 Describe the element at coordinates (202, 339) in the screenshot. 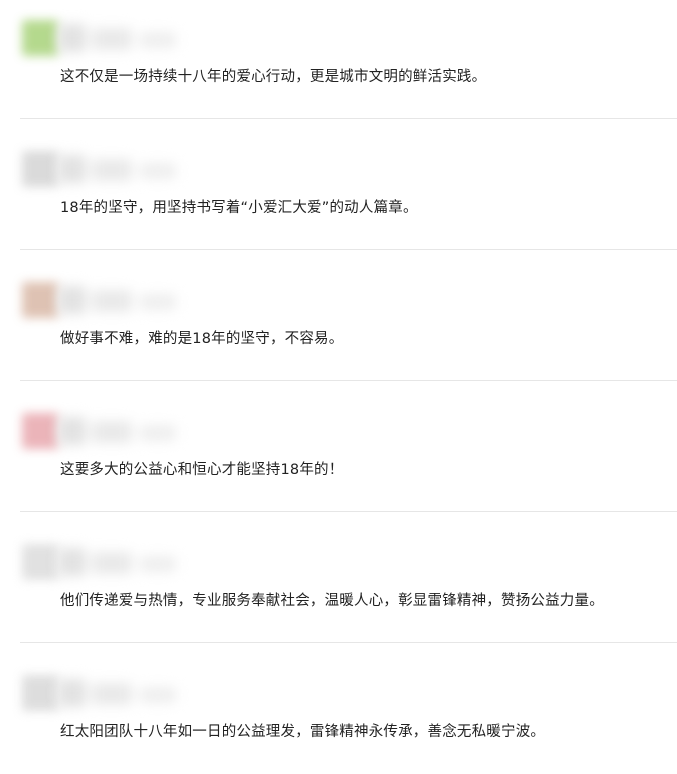

I see `comment-text: 做好事不难，难的是18年的坚守，不容易。` at that location.